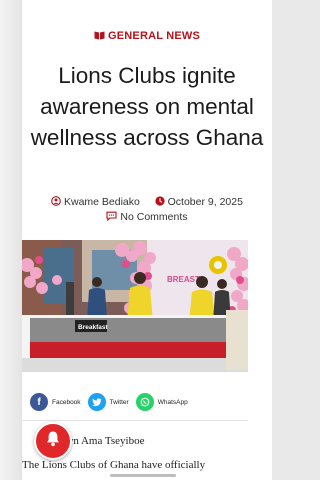 The image size is (320, 480). I want to click on share-twitter-button: Twitter, so click(108, 402).